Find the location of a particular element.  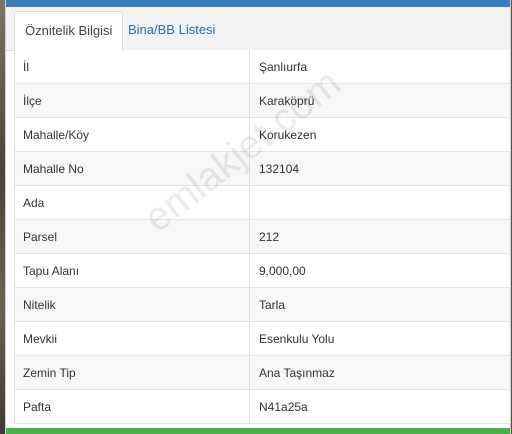

table-row: Pafta N41a25a is located at coordinates (262, 407).